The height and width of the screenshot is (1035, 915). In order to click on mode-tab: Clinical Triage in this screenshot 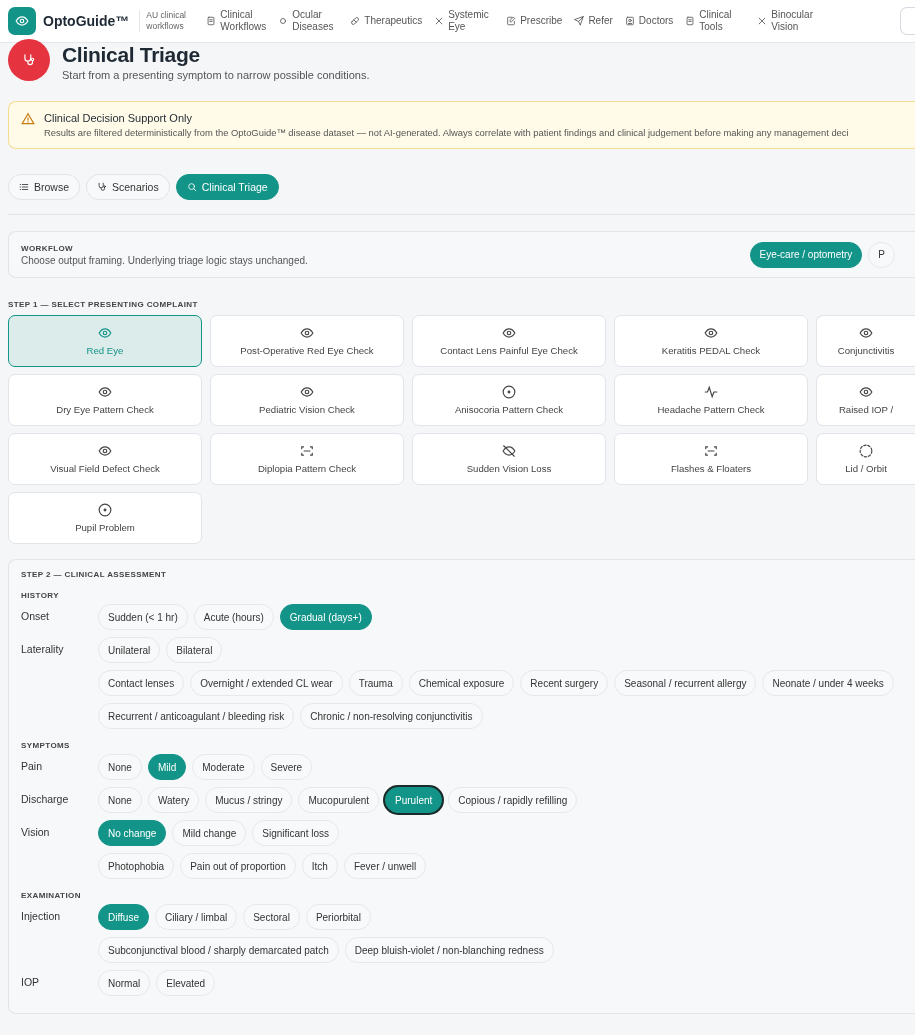, I will do `click(227, 187)`.